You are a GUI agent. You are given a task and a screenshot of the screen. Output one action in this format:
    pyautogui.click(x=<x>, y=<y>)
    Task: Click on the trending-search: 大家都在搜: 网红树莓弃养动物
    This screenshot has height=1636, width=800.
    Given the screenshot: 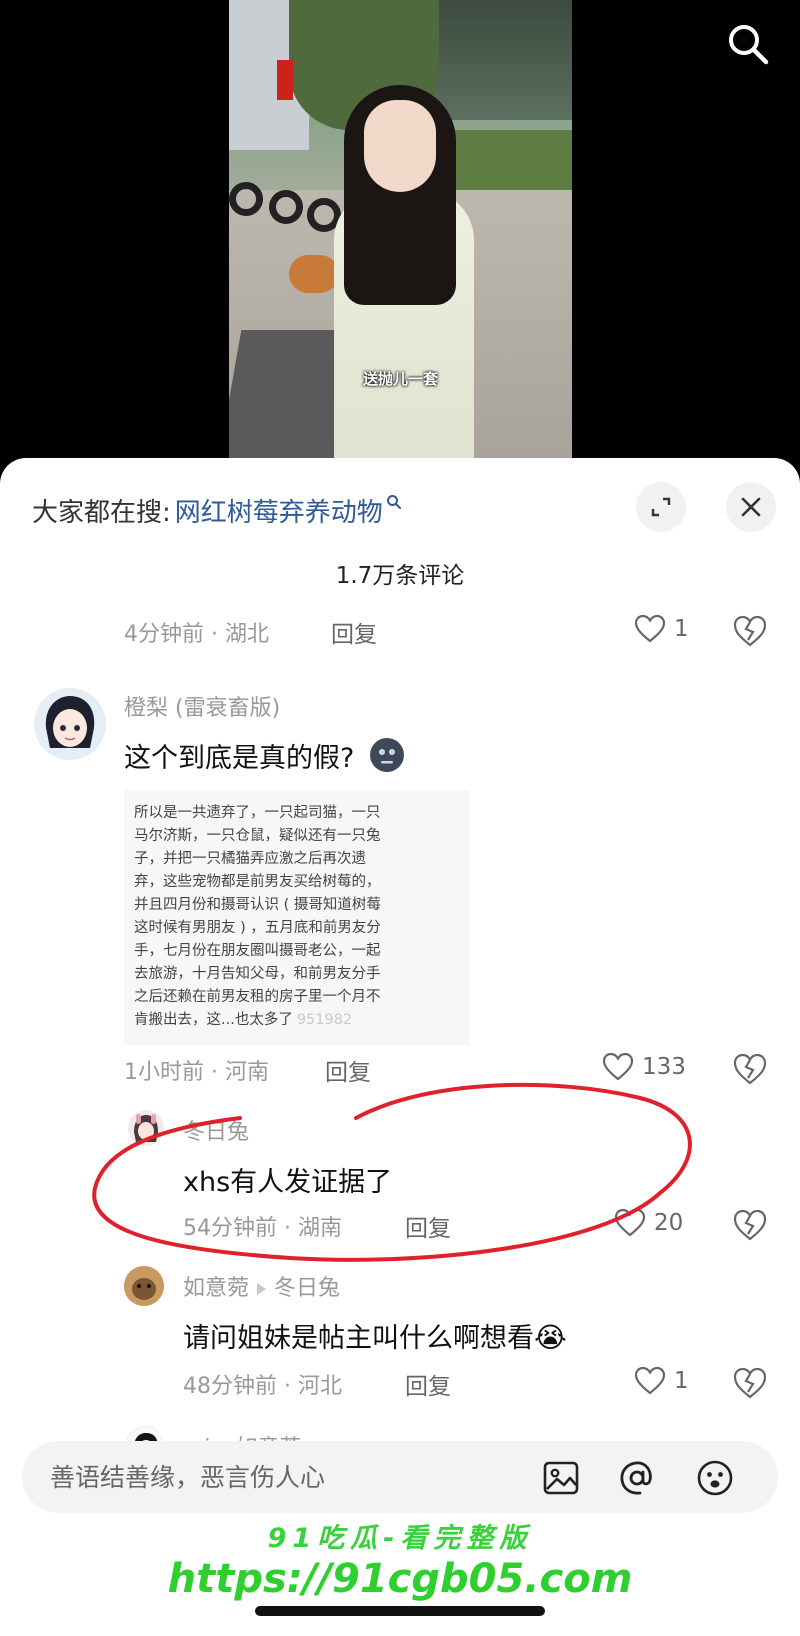 What is the action you would take?
    pyautogui.click(x=217, y=510)
    